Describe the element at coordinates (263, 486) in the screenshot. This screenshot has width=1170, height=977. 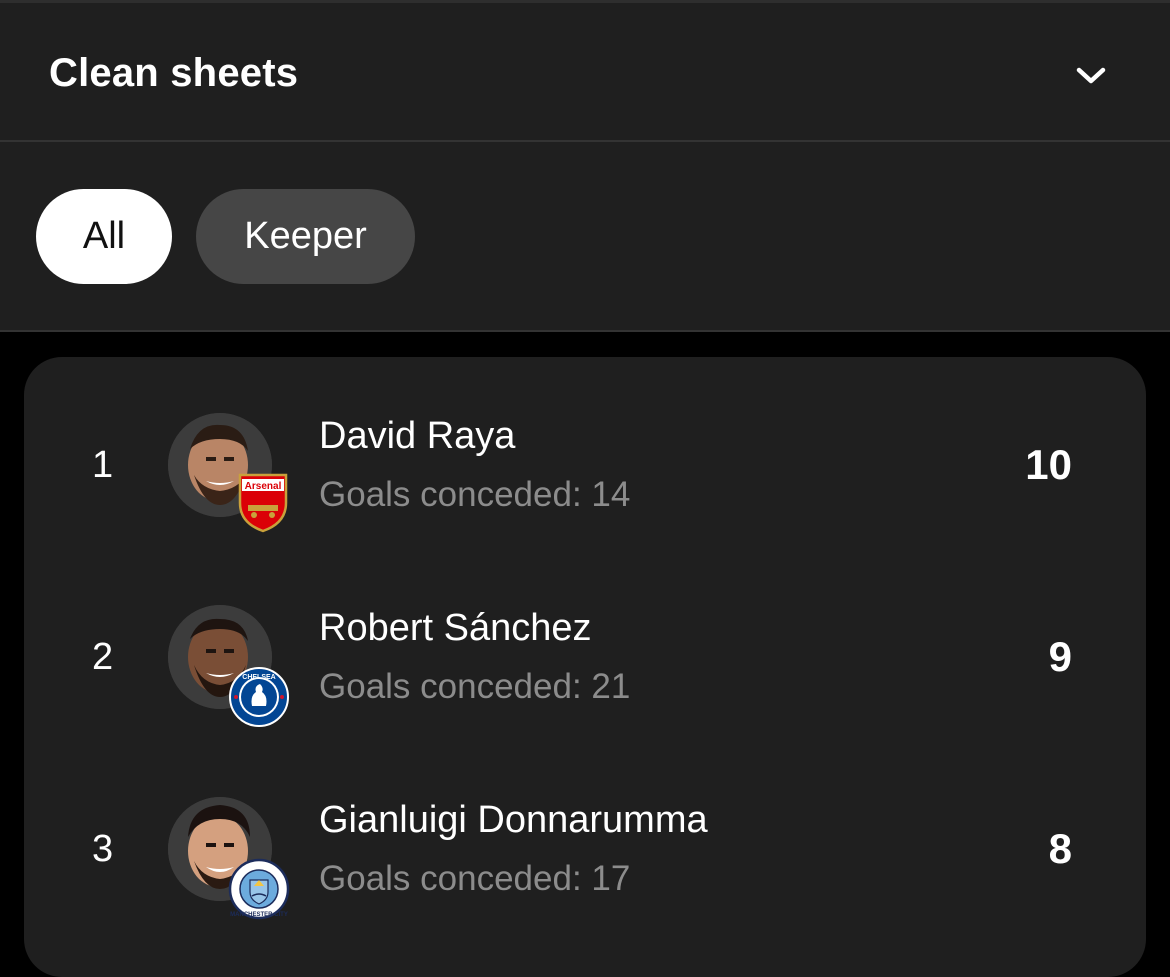
I see `svg-text: Arsenal` at that location.